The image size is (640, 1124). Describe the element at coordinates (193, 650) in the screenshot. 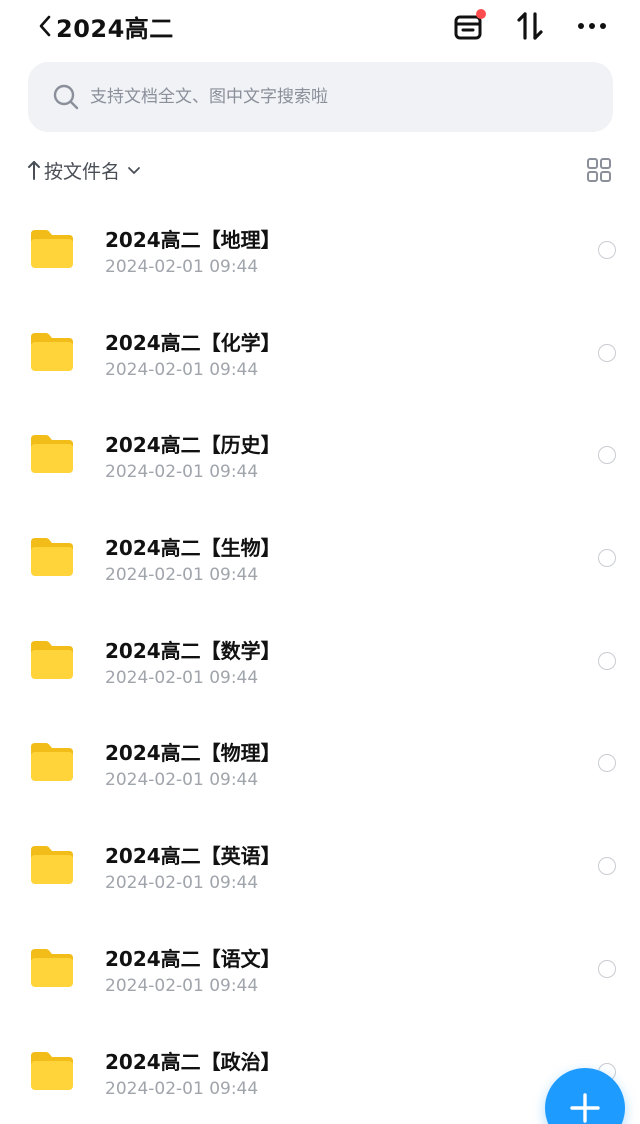

I see `file-name: 2024高二【数学】` at that location.